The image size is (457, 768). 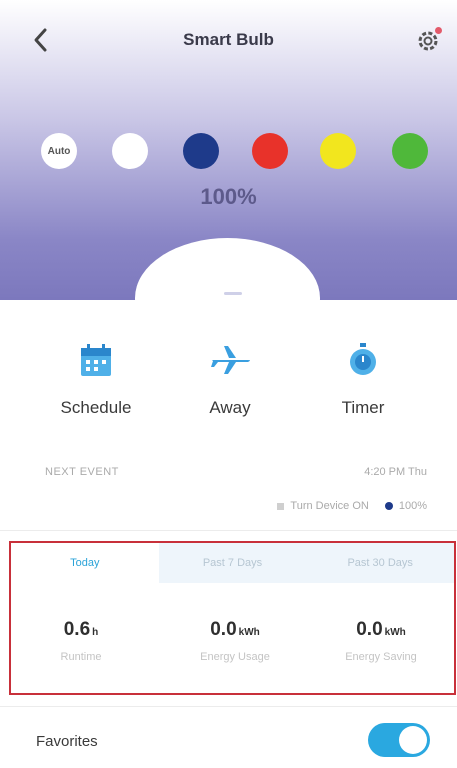 What do you see at coordinates (230, 407) in the screenshot?
I see `away-label: Away` at bounding box center [230, 407].